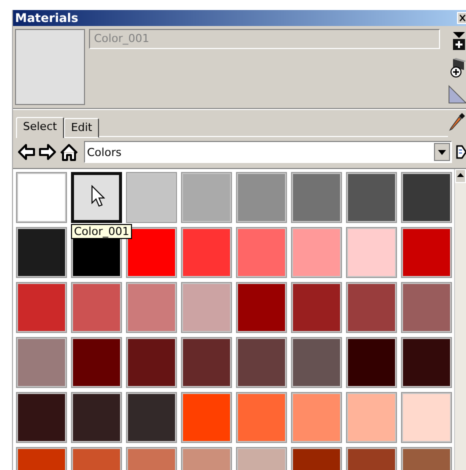 The width and height of the screenshot is (466, 470). I want to click on tab: Select, so click(40, 127).